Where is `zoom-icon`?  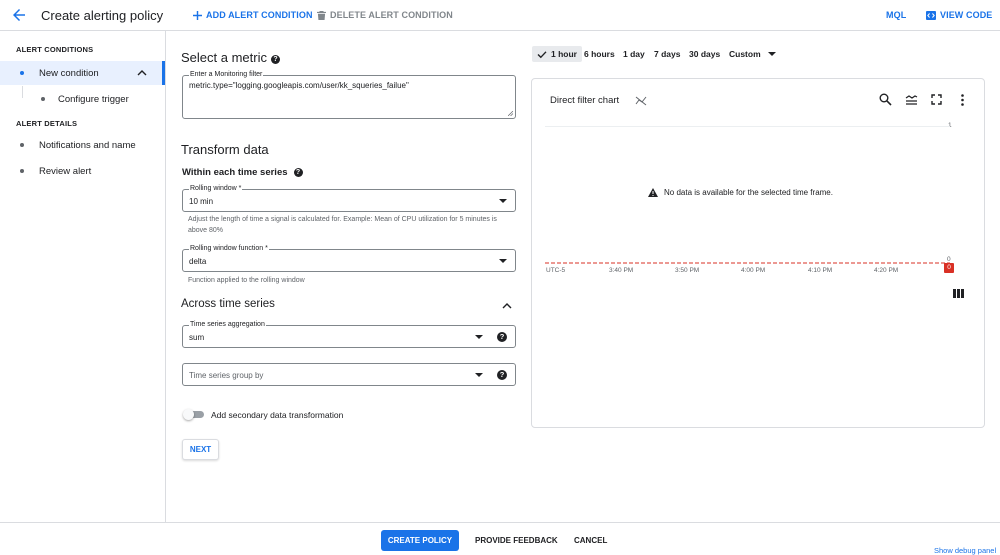 zoom-icon is located at coordinates (885, 99).